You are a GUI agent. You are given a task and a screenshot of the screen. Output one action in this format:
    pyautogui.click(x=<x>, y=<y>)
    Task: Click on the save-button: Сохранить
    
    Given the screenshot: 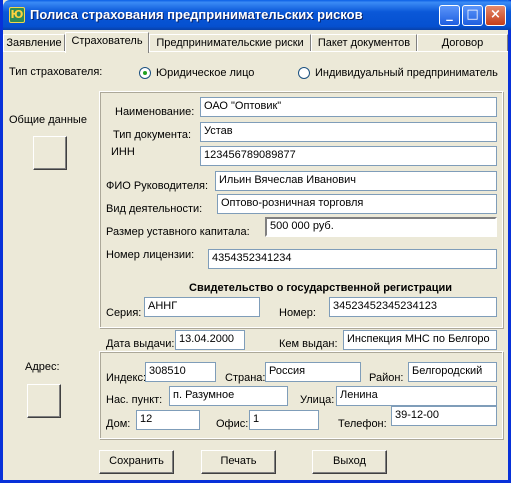 What is the action you would take?
    pyautogui.click(x=136, y=462)
    